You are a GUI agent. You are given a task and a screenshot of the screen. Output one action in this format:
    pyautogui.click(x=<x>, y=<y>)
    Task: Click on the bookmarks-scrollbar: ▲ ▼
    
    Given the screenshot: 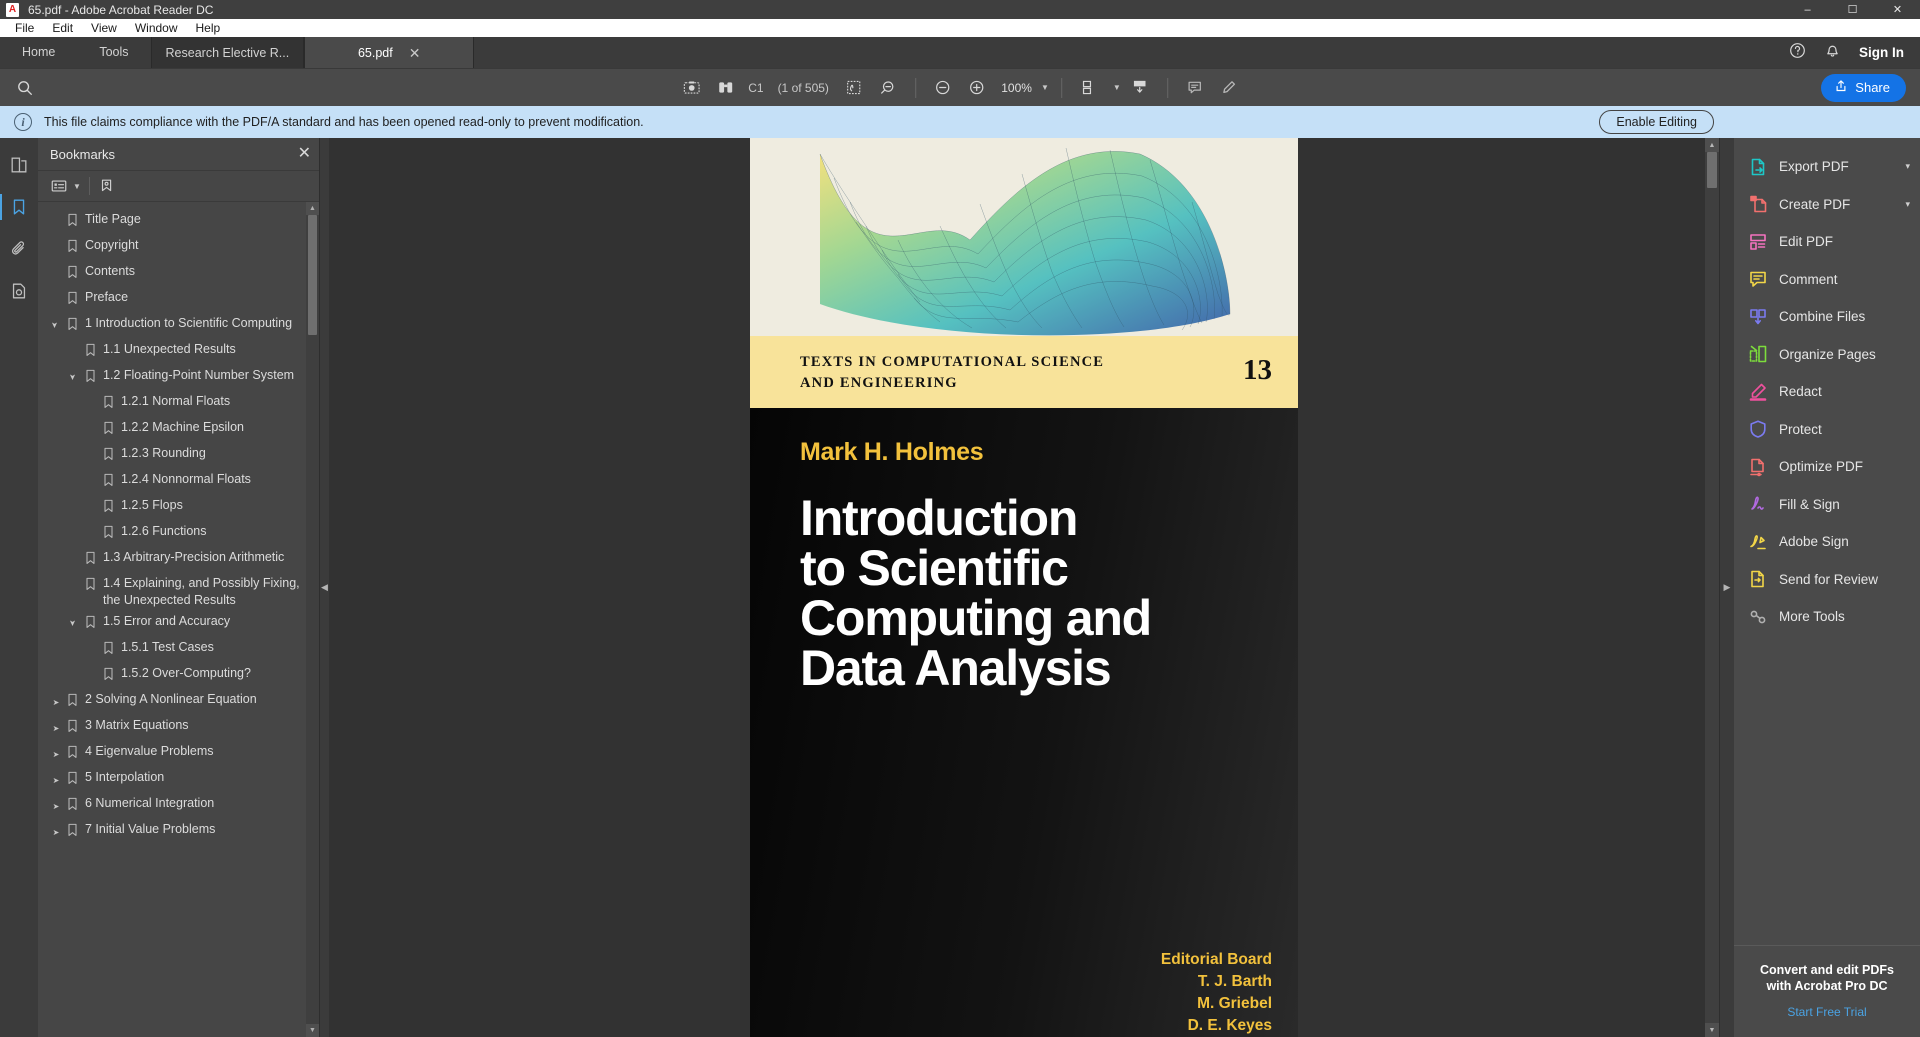 What is the action you would take?
    pyautogui.click(x=312, y=619)
    